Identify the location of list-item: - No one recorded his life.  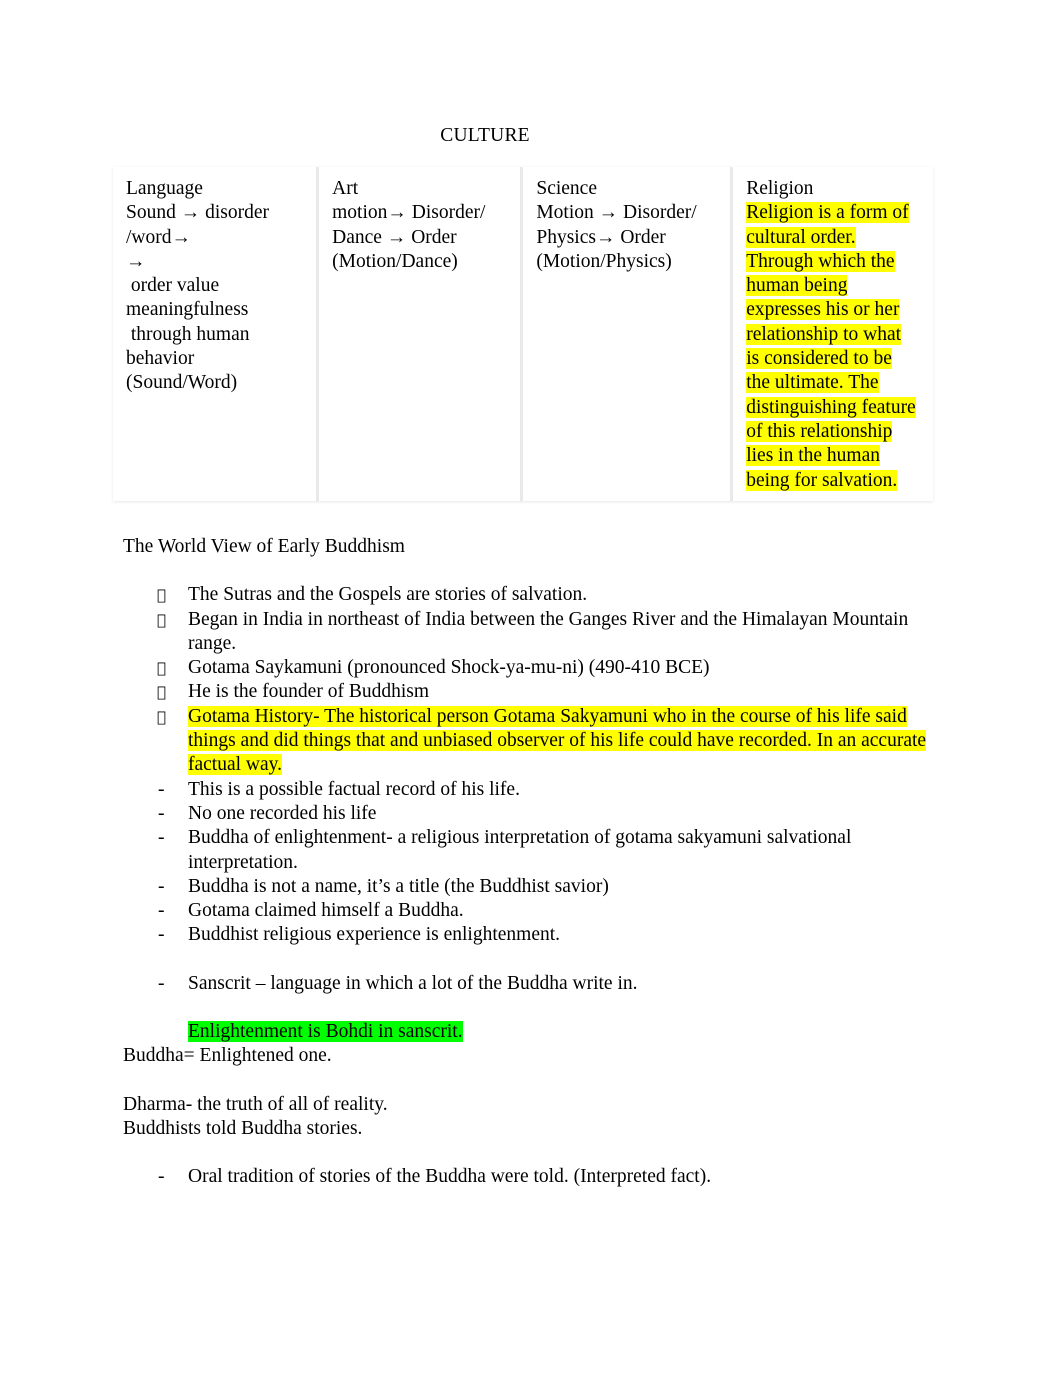
(533, 814).